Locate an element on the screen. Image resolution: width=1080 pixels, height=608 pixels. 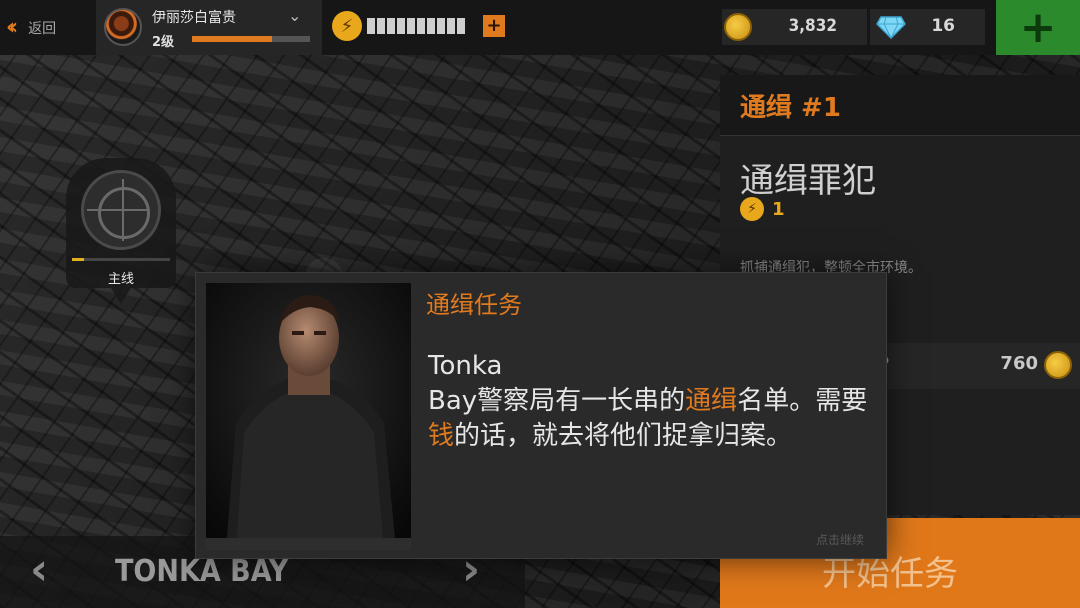
dialog-highlight-money: 钱 is located at coordinates (441, 436).